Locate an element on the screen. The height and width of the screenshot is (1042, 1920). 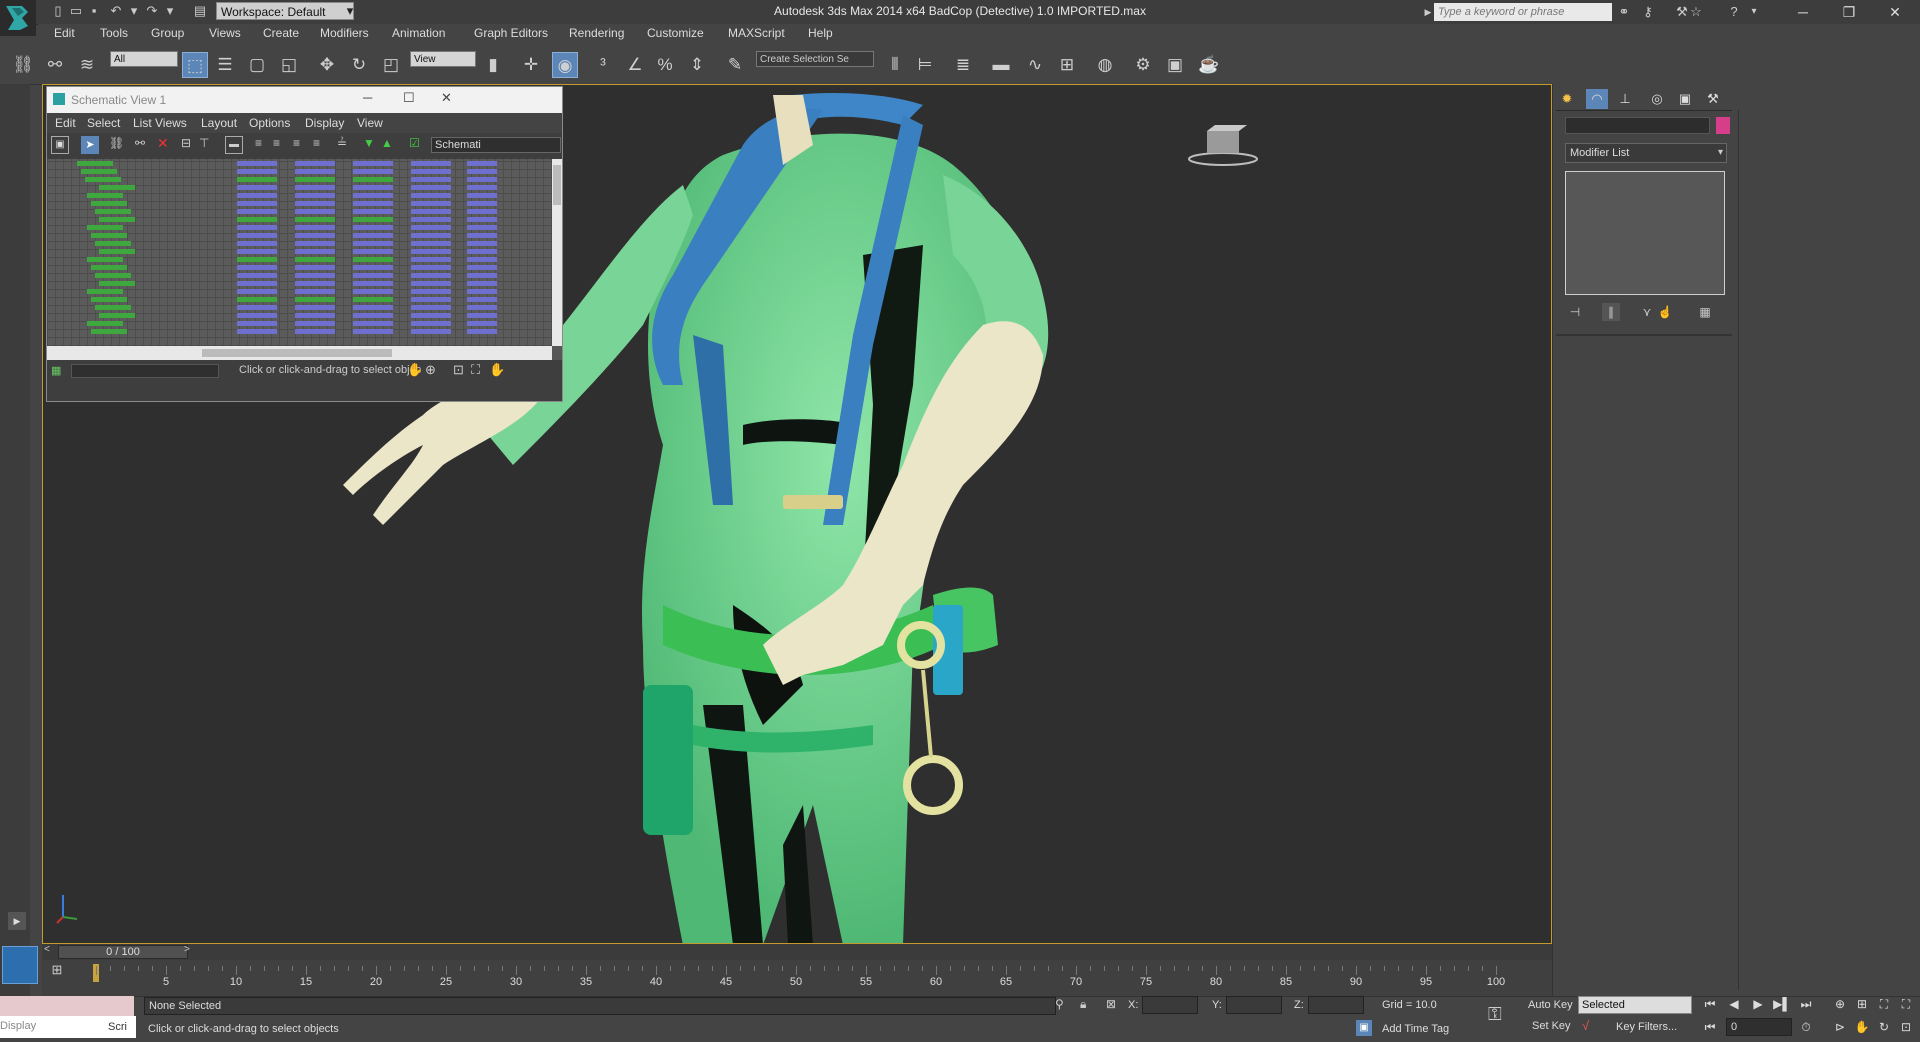
new-file-icon: ▯ is located at coordinates (58, 11).